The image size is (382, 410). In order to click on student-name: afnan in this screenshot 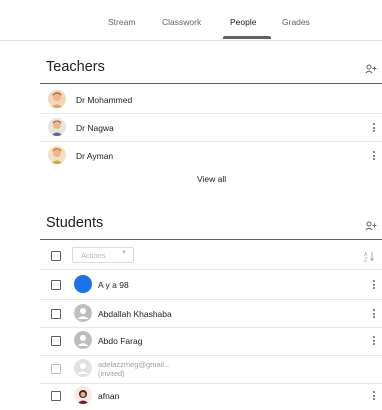, I will do `click(109, 396)`.